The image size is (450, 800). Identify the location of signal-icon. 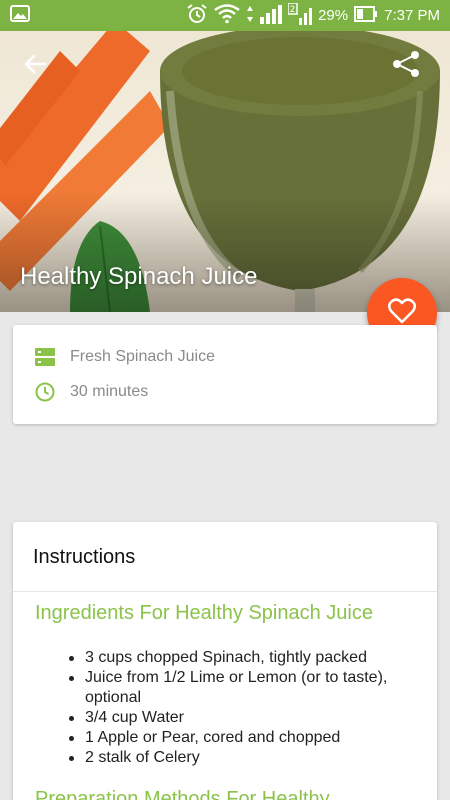
(271, 16).